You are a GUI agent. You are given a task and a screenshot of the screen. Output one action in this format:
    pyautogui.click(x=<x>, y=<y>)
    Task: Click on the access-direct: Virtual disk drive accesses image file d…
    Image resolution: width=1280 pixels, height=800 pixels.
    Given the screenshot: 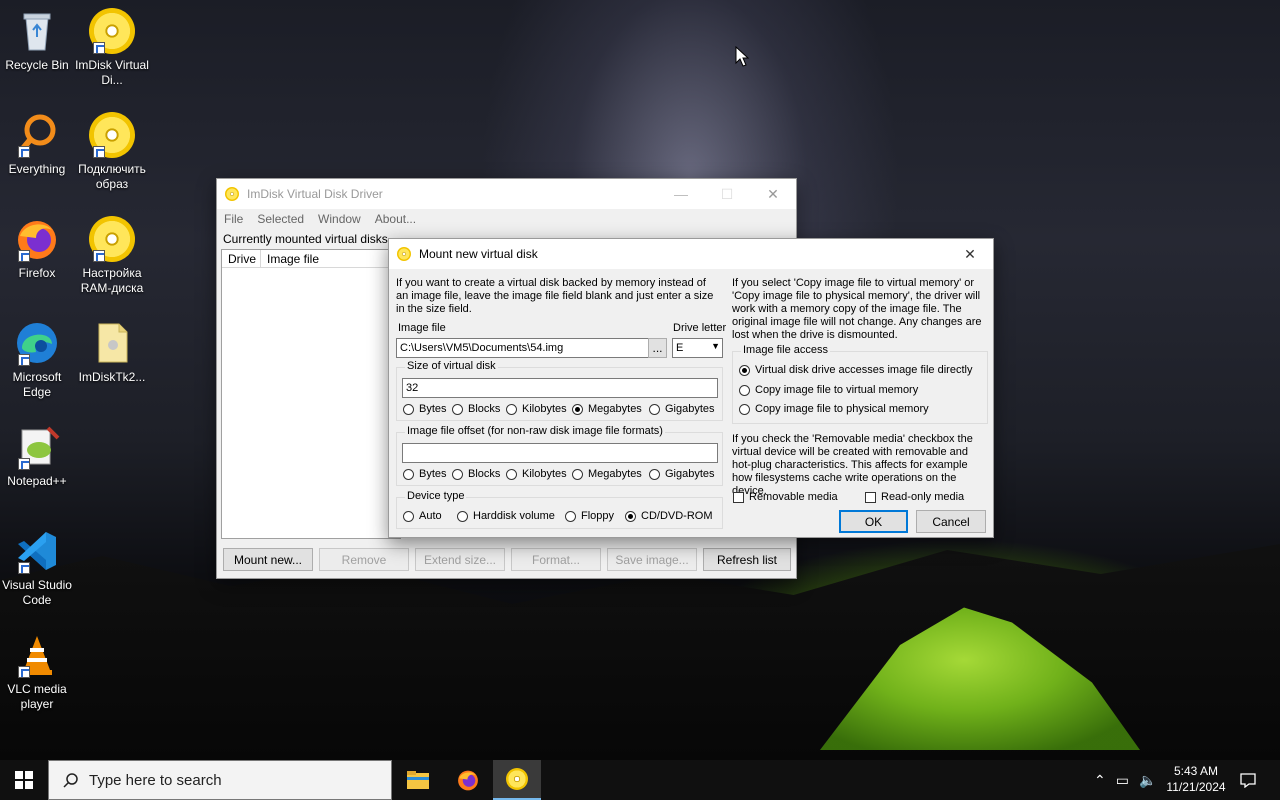 What is the action you would take?
    pyautogui.click(x=855, y=370)
    